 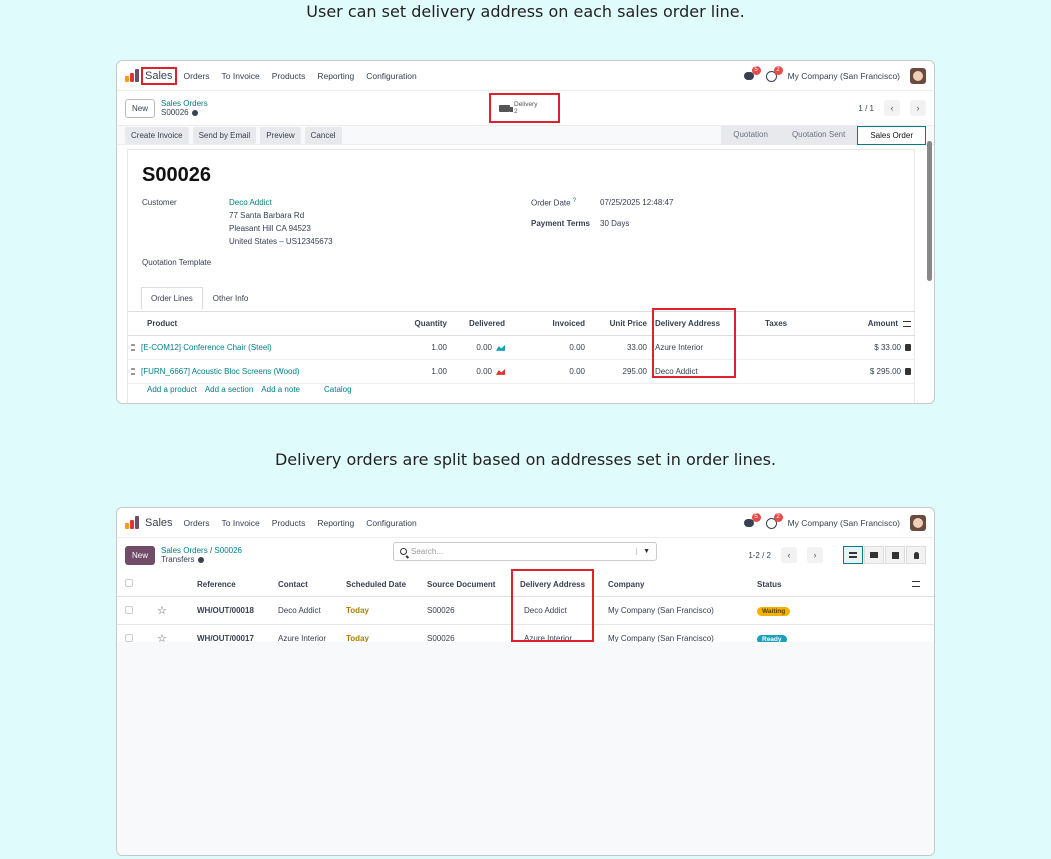 I want to click on col-scheduled-date: Scheduled Date, so click(x=382, y=584).